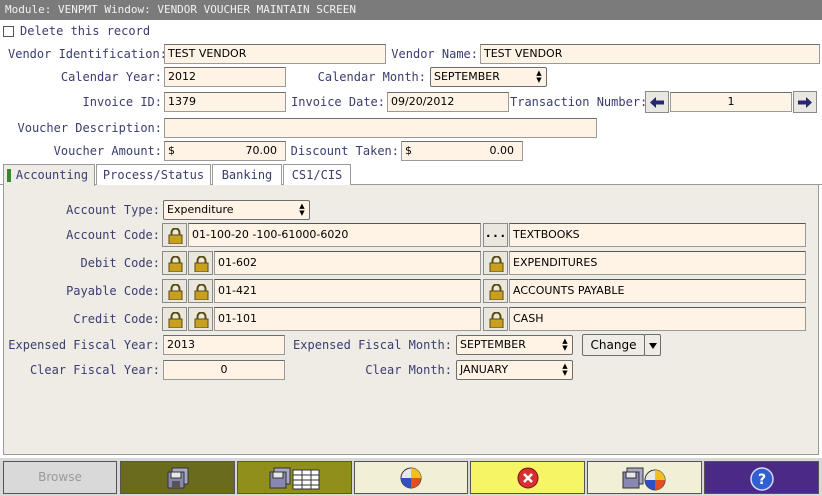 The width and height of the screenshot is (822, 496). What do you see at coordinates (514, 370) in the screenshot?
I see `clear-month-select: JANUARY ▲ ▼` at bounding box center [514, 370].